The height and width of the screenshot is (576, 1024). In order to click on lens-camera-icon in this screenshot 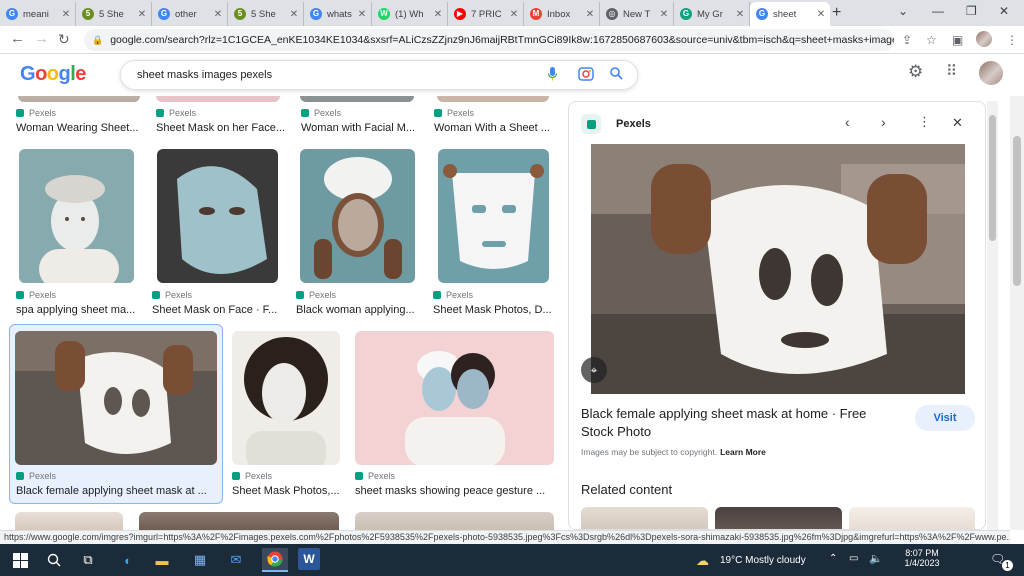, I will do `click(586, 73)`.